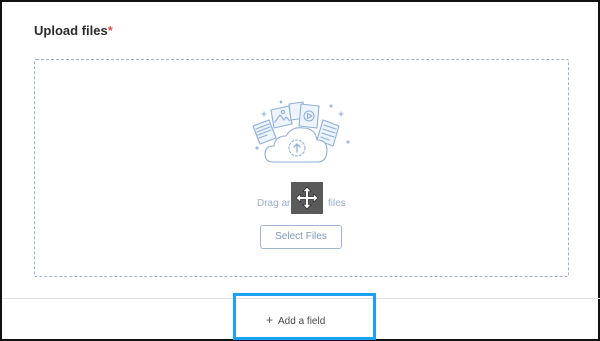 The image size is (600, 341). What do you see at coordinates (301, 237) in the screenshot?
I see `select-files-button: Select Files` at bounding box center [301, 237].